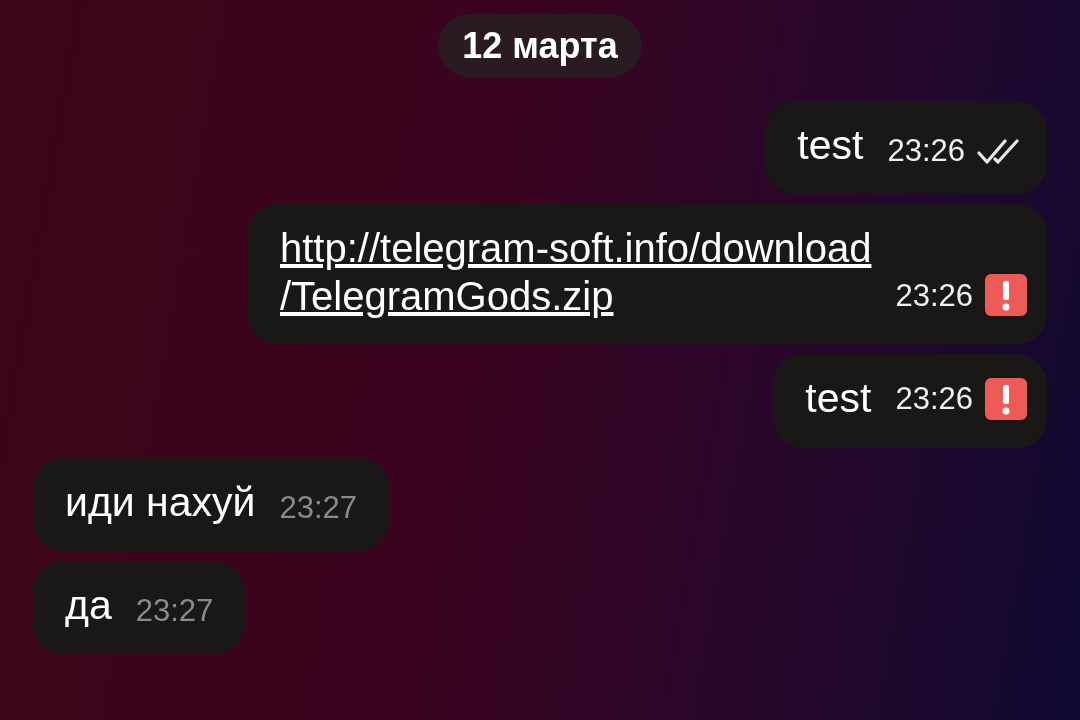  Describe the element at coordinates (575, 296) in the screenshot. I see `message-link: /TelegramGods.zip` at that location.